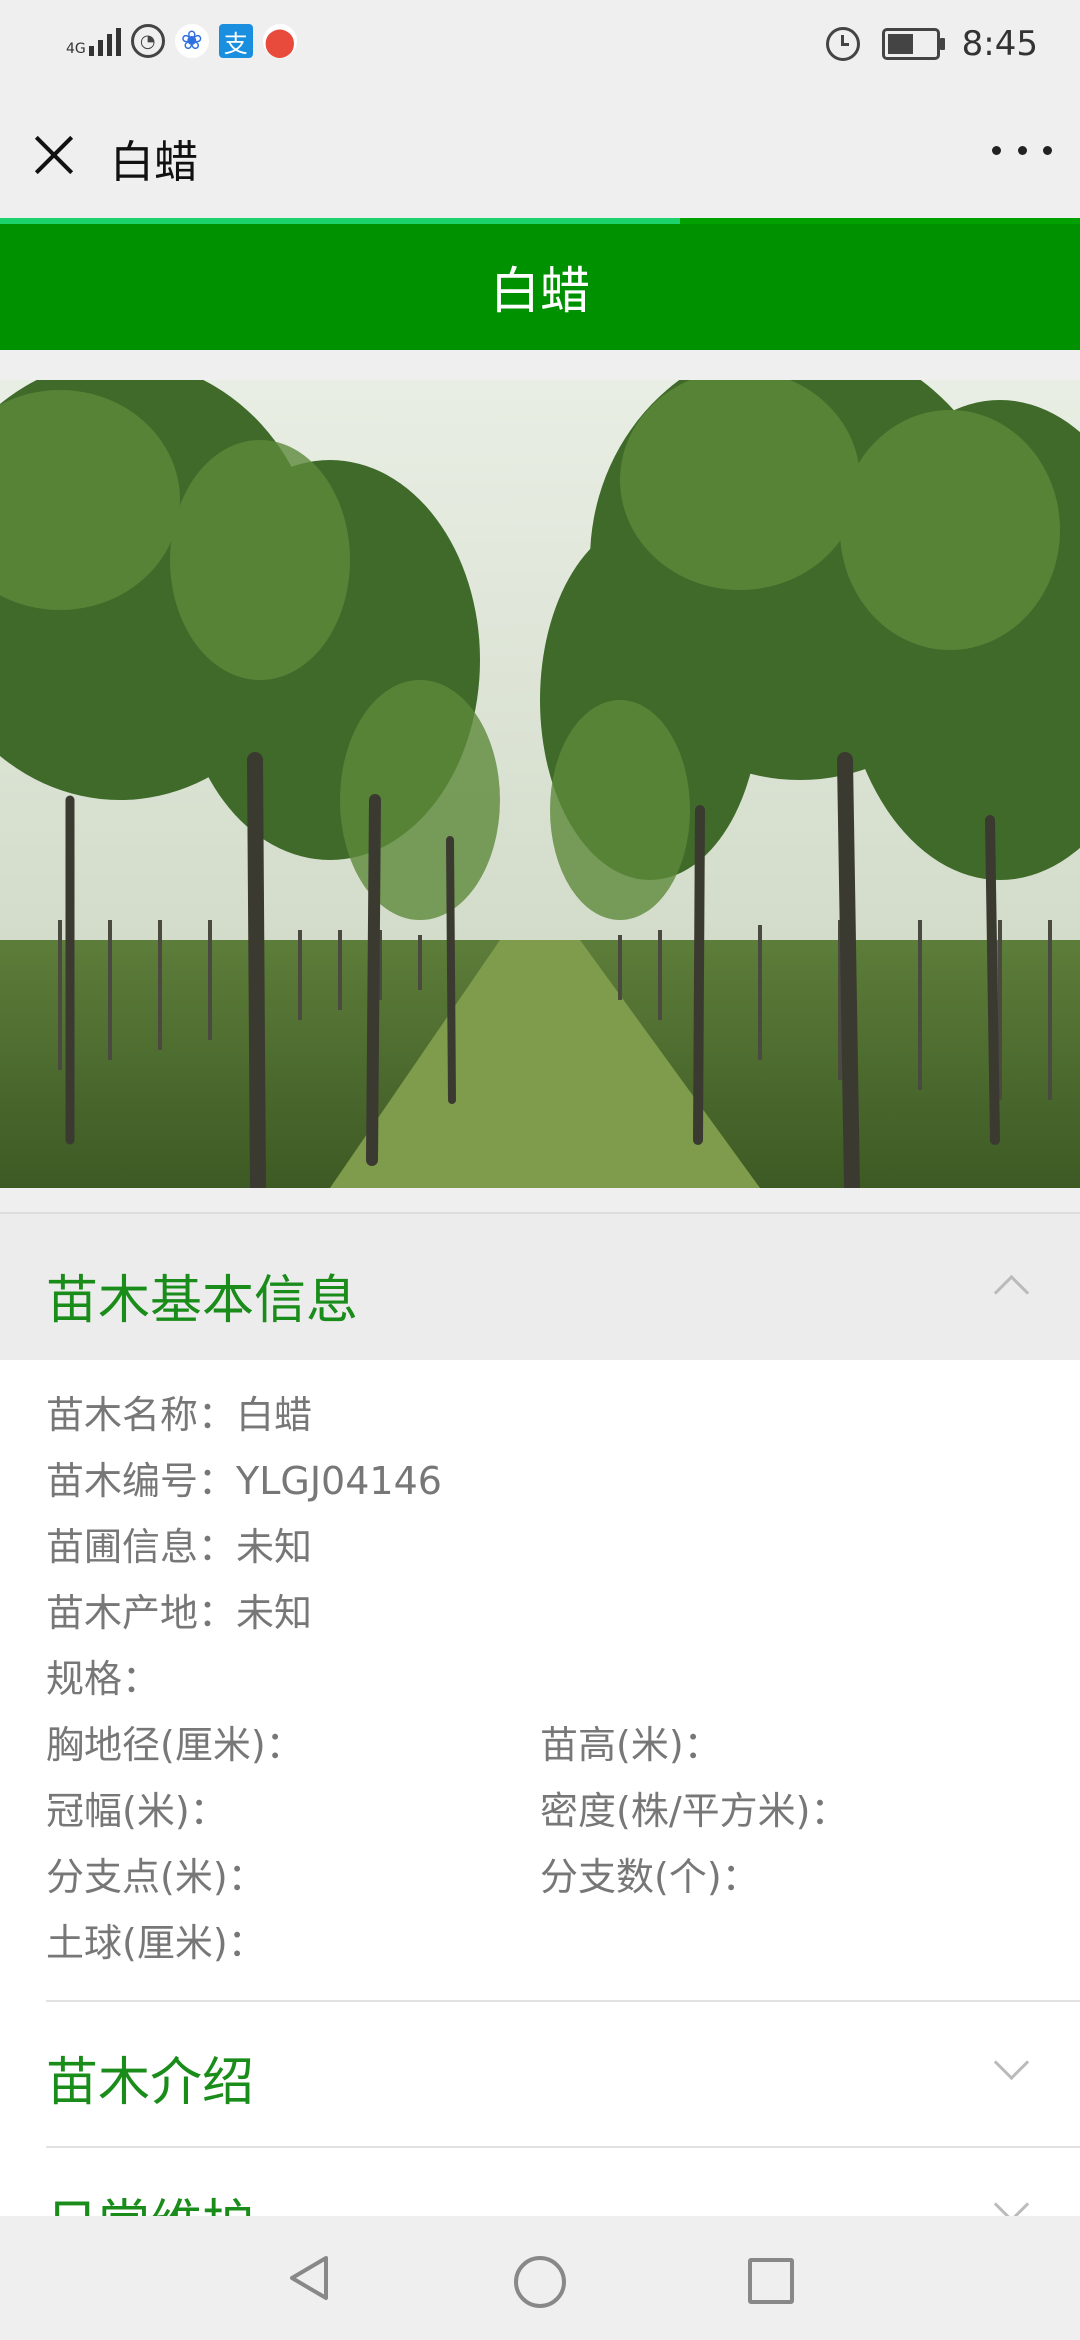  What do you see at coordinates (1011, 1292) in the screenshot?
I see `chevron-up-icon` at bounding box center [1011, 1292].